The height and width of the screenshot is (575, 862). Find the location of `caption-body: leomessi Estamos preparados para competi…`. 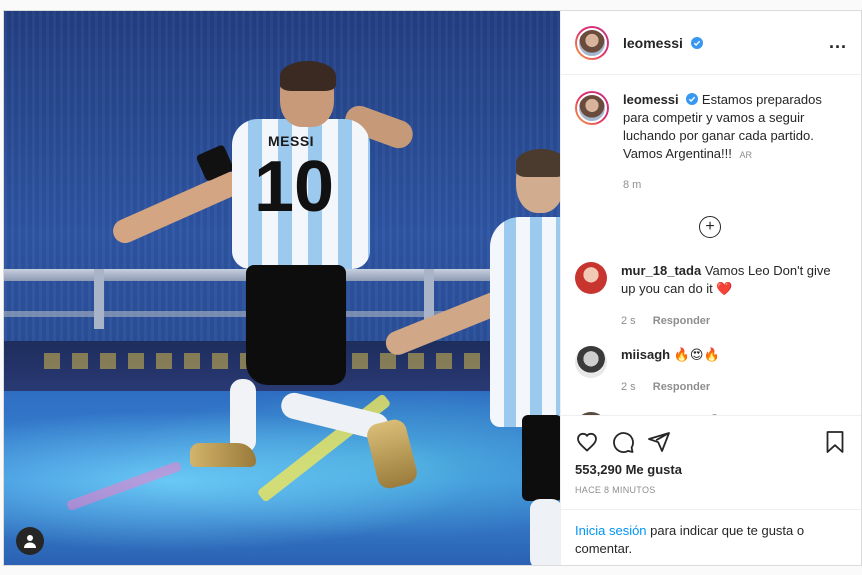

caption-body: leomessi Estamos preparados para competi… is located at coordinates (734, 142).